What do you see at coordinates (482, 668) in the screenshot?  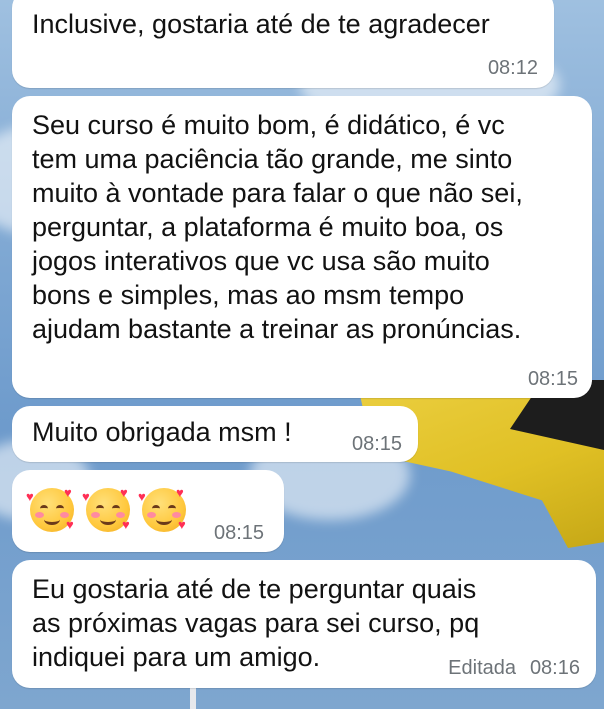 I see `edited-label: Editada` at bounding box center [482, 668].